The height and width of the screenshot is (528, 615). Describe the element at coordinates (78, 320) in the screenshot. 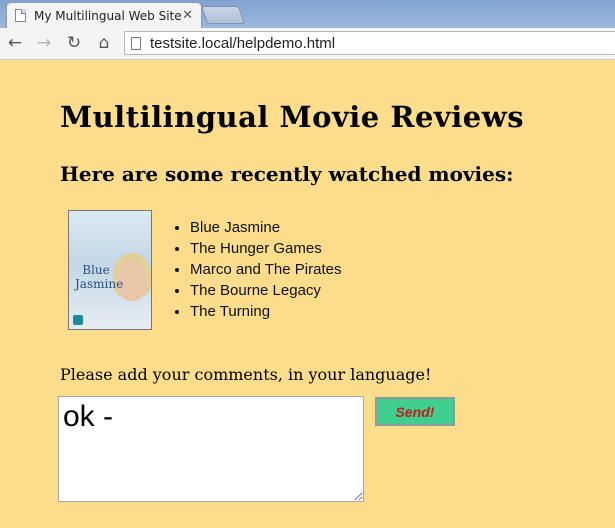

I see `rating-badge-icon` at that location.